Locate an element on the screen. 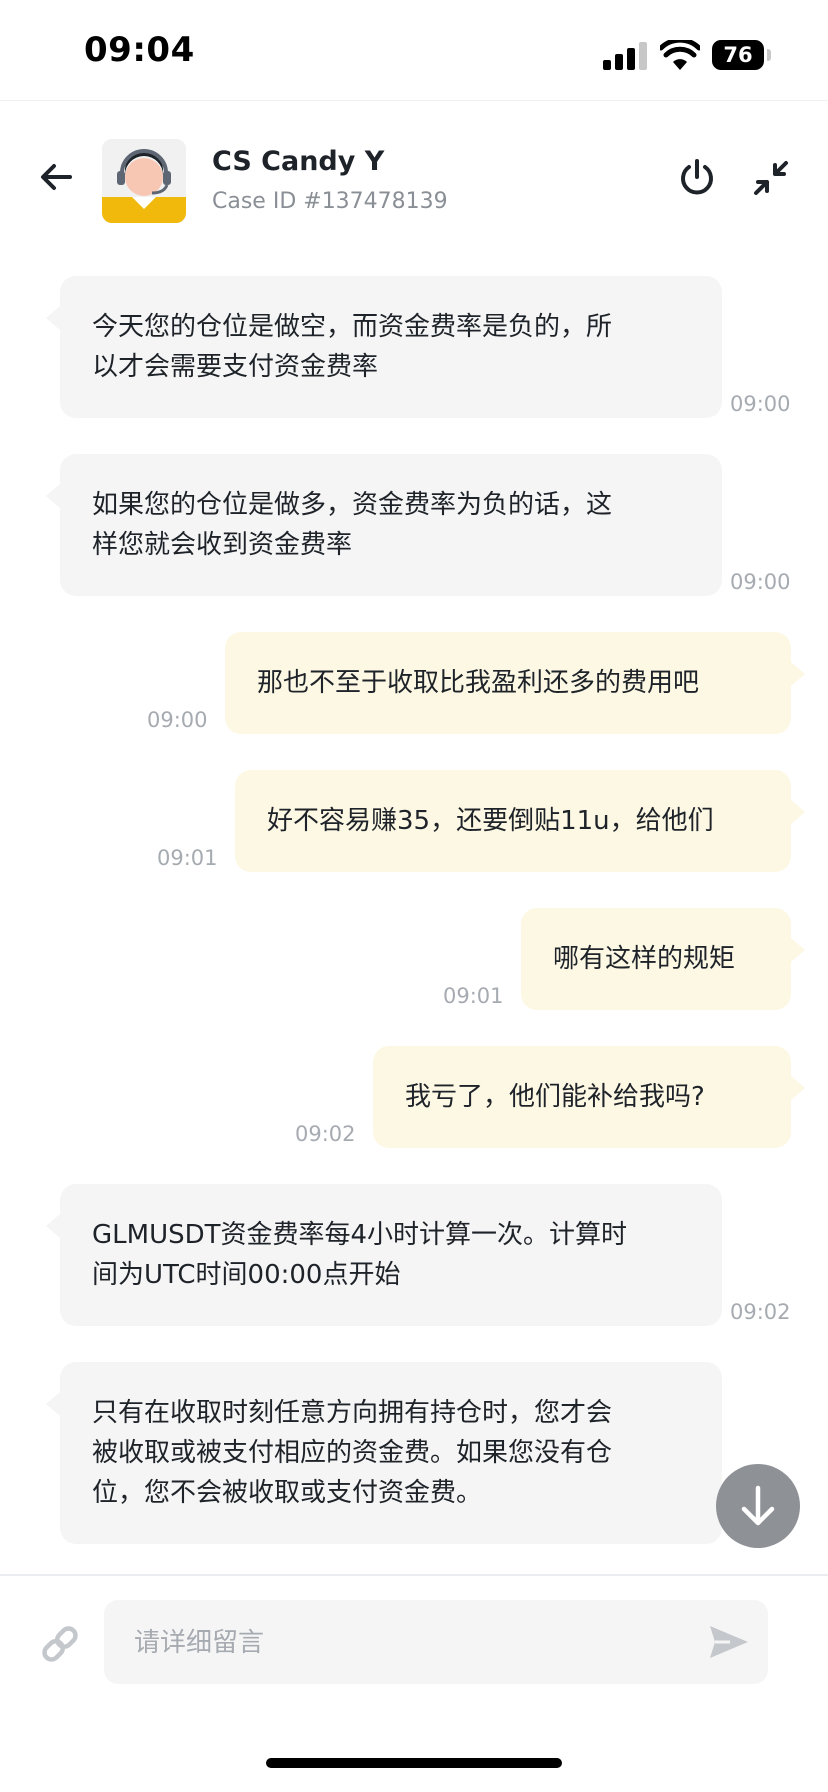 This screenshot has height=1792, width=828. chat-header: CS Candy Y Case ID #137478139 is located at coordinates (414, 171).